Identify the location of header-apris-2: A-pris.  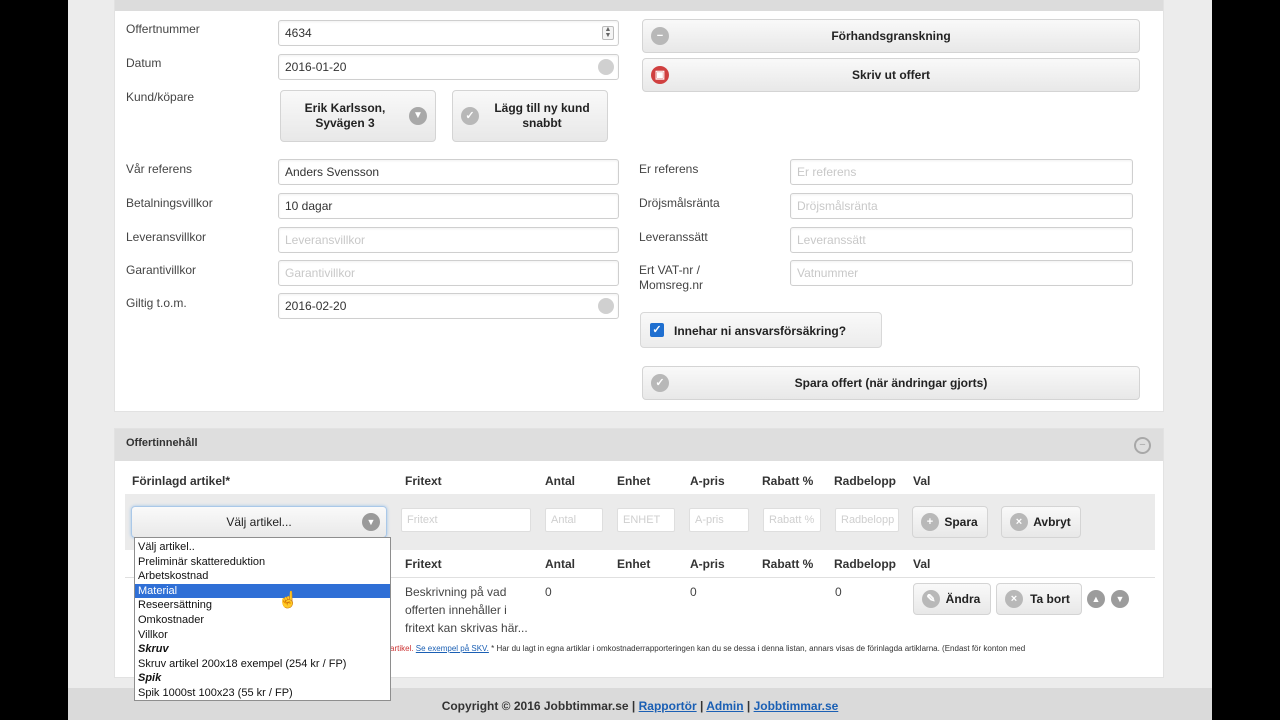
(707, 564).